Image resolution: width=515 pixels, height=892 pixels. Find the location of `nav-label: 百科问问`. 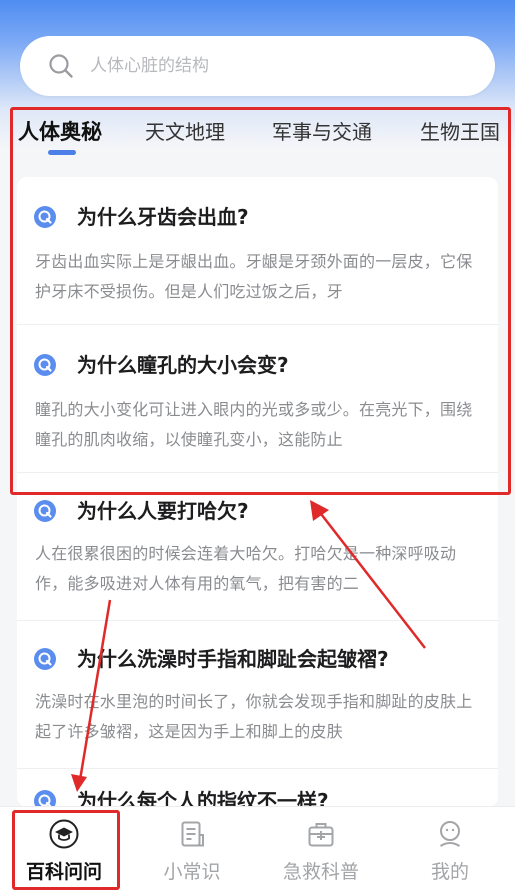

nav-label: 百科问问 is located at coordinates (63, 872).